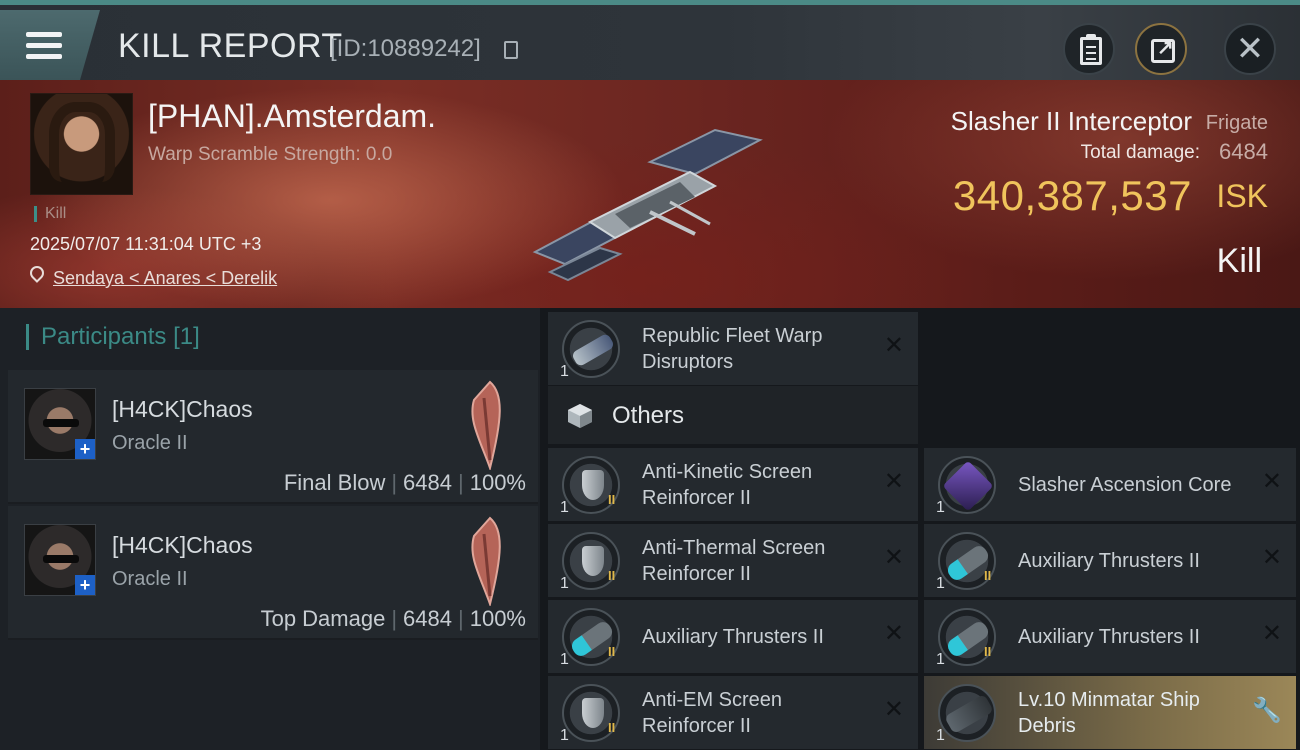  Describe the element at coordinates (1267, 710) in the screenshot. I see `wrench-icon: 🔧` at that location.